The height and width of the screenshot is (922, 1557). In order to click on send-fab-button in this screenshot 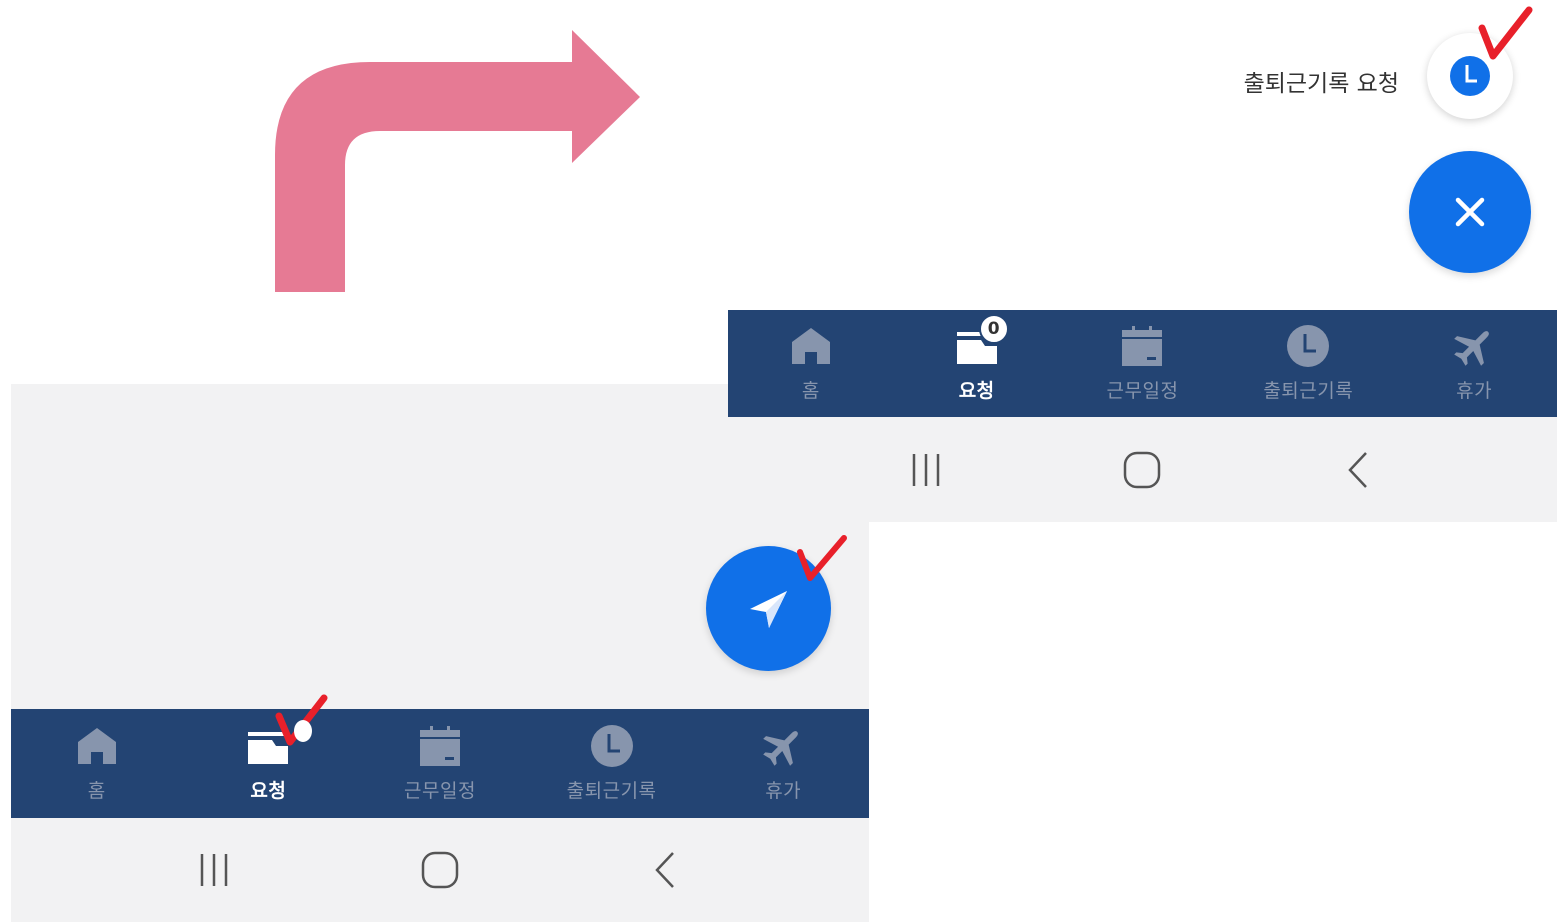, I will do `click(768, 608)`.